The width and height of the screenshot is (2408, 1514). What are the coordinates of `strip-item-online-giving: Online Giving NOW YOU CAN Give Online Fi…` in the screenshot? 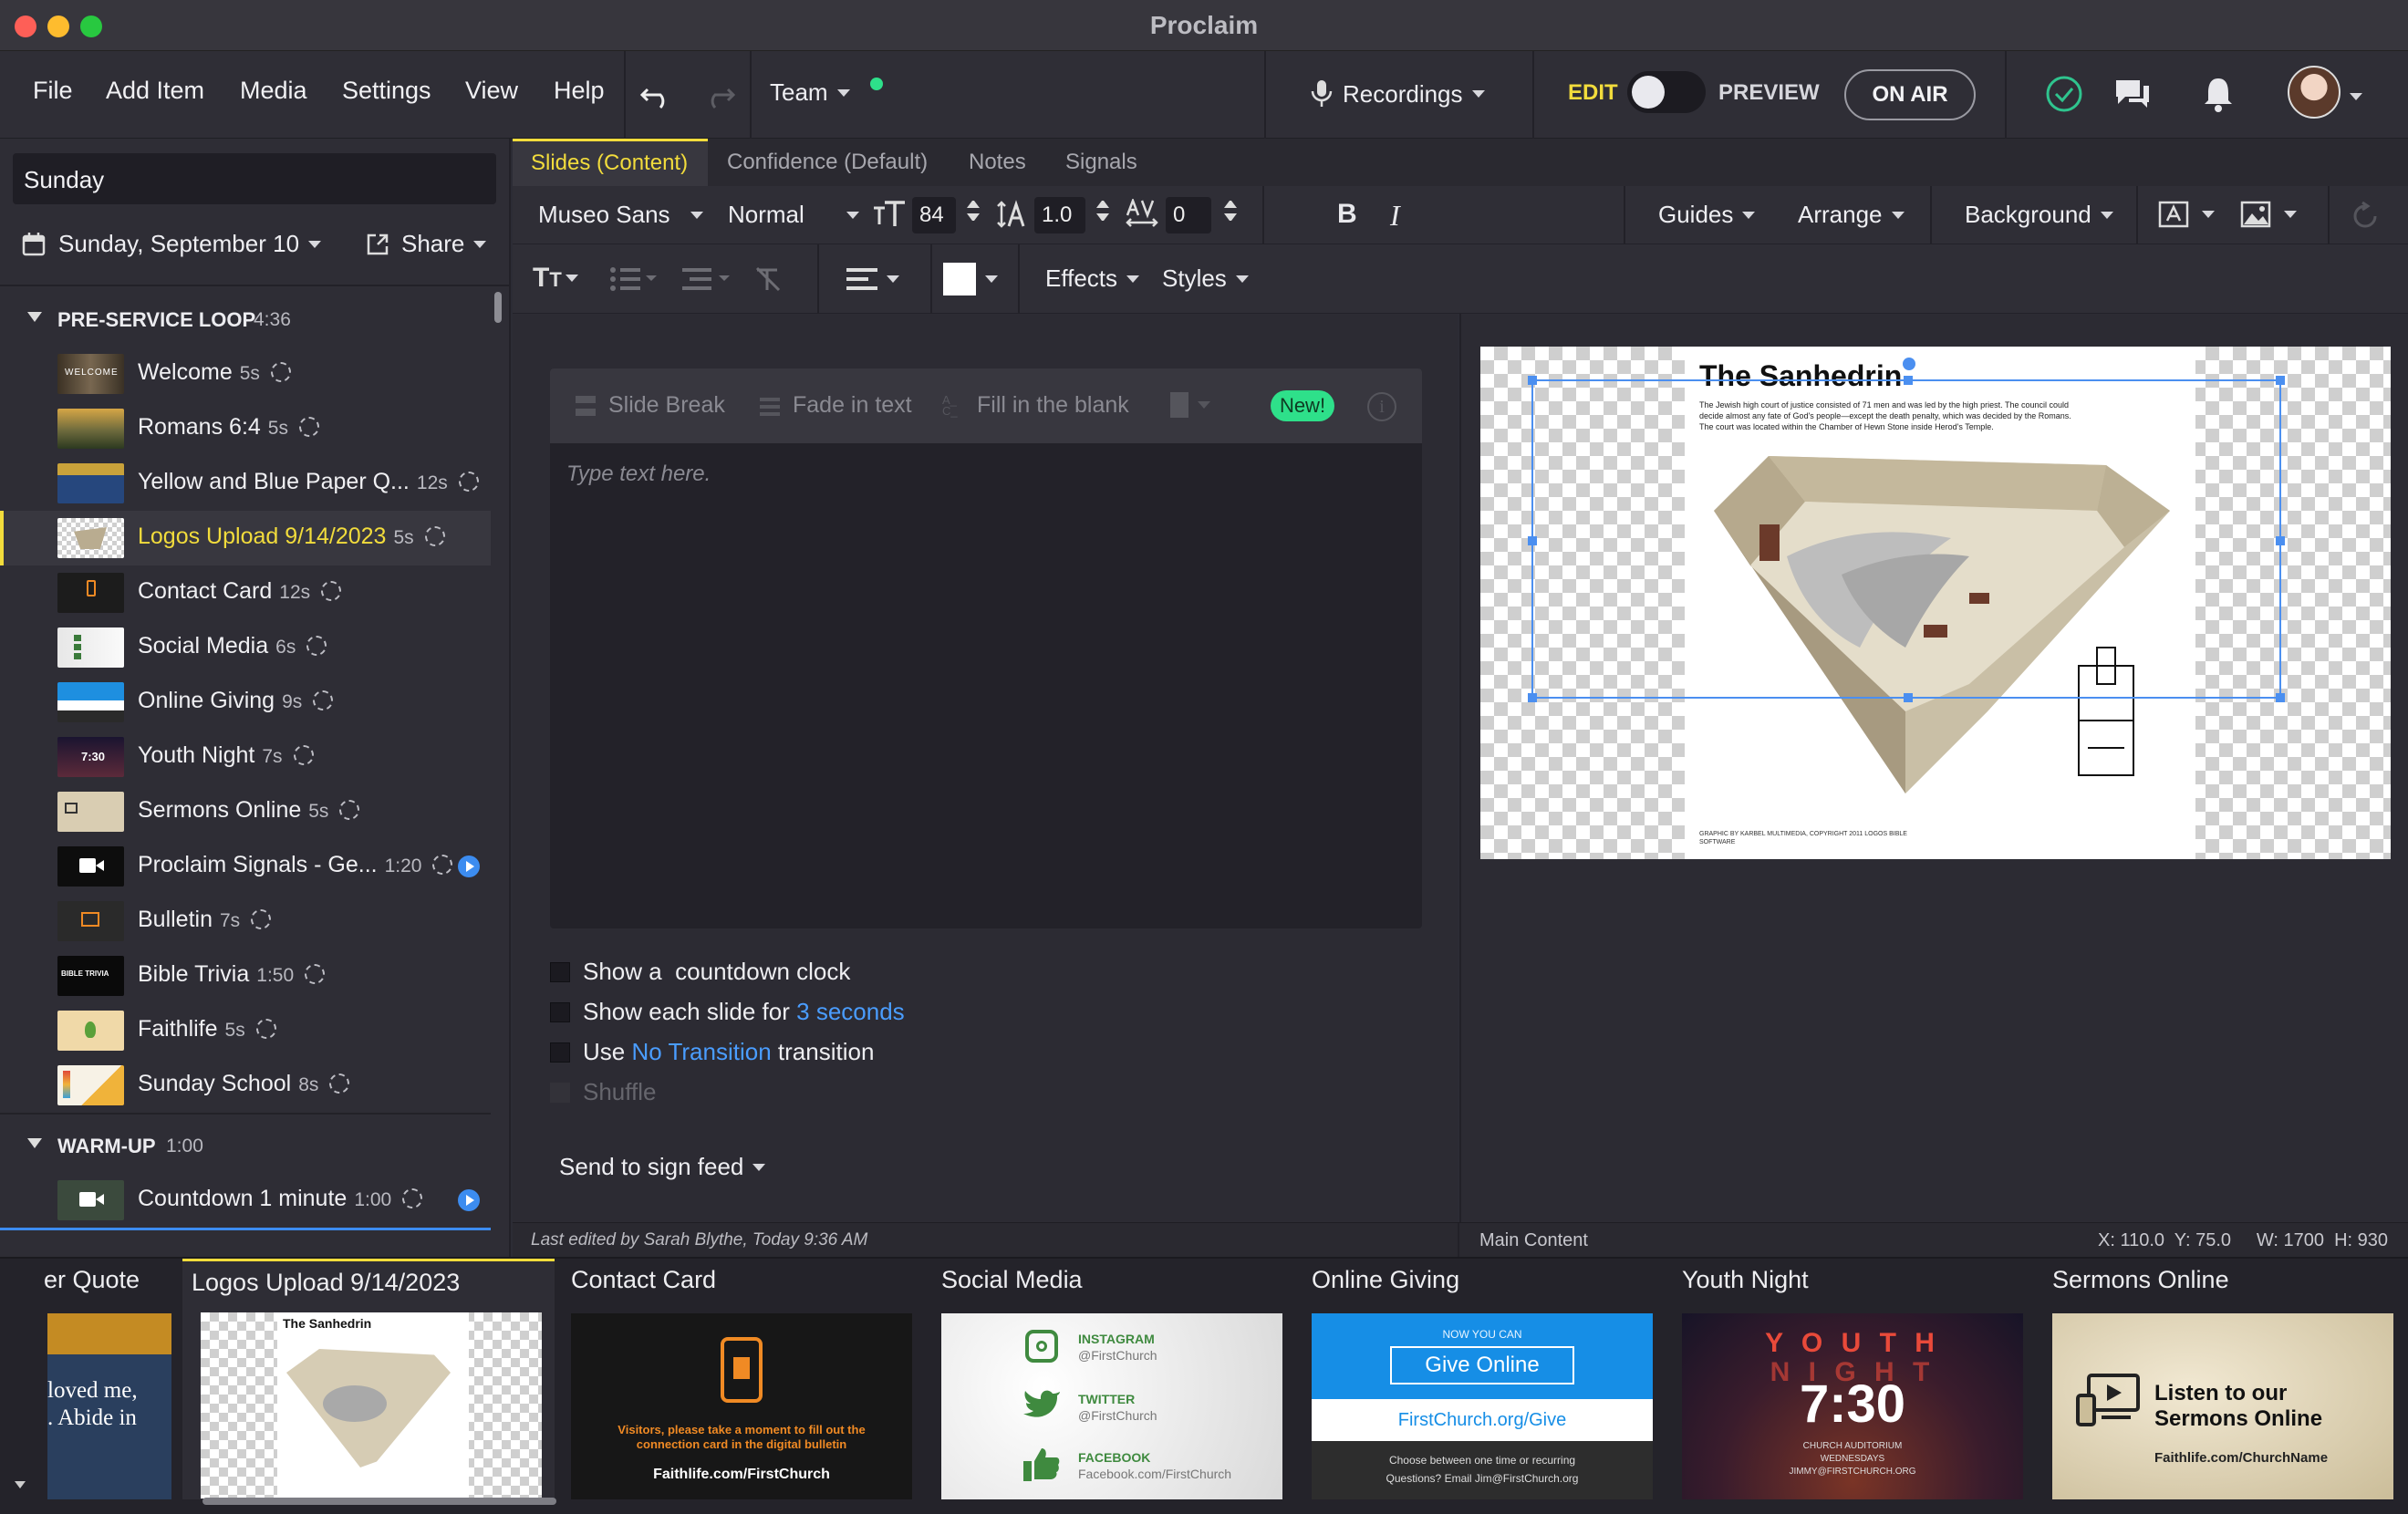 It's located at (1478, 1383).